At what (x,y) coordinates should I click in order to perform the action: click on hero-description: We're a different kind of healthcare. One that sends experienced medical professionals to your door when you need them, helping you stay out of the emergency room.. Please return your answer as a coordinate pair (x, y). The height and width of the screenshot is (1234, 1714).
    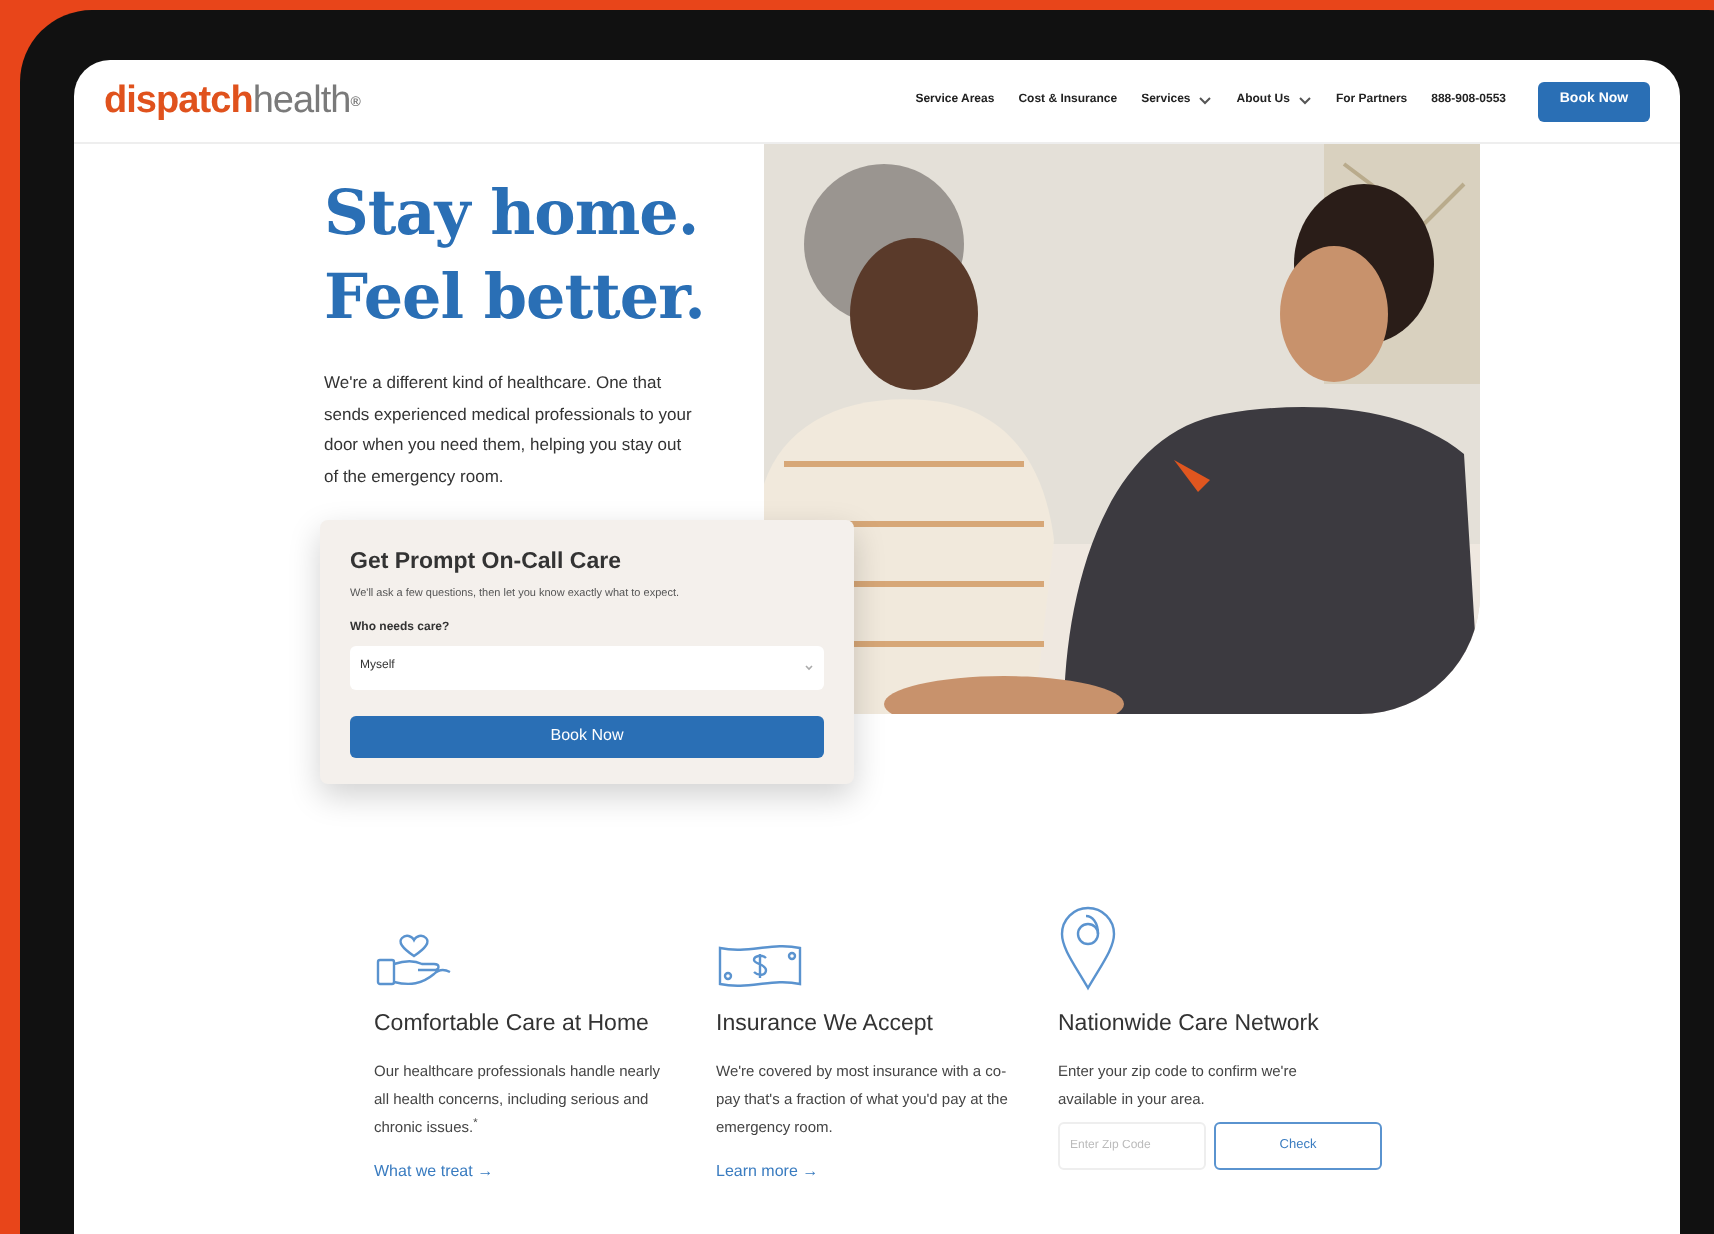
    Looking at the image, I should click on (509, 430).